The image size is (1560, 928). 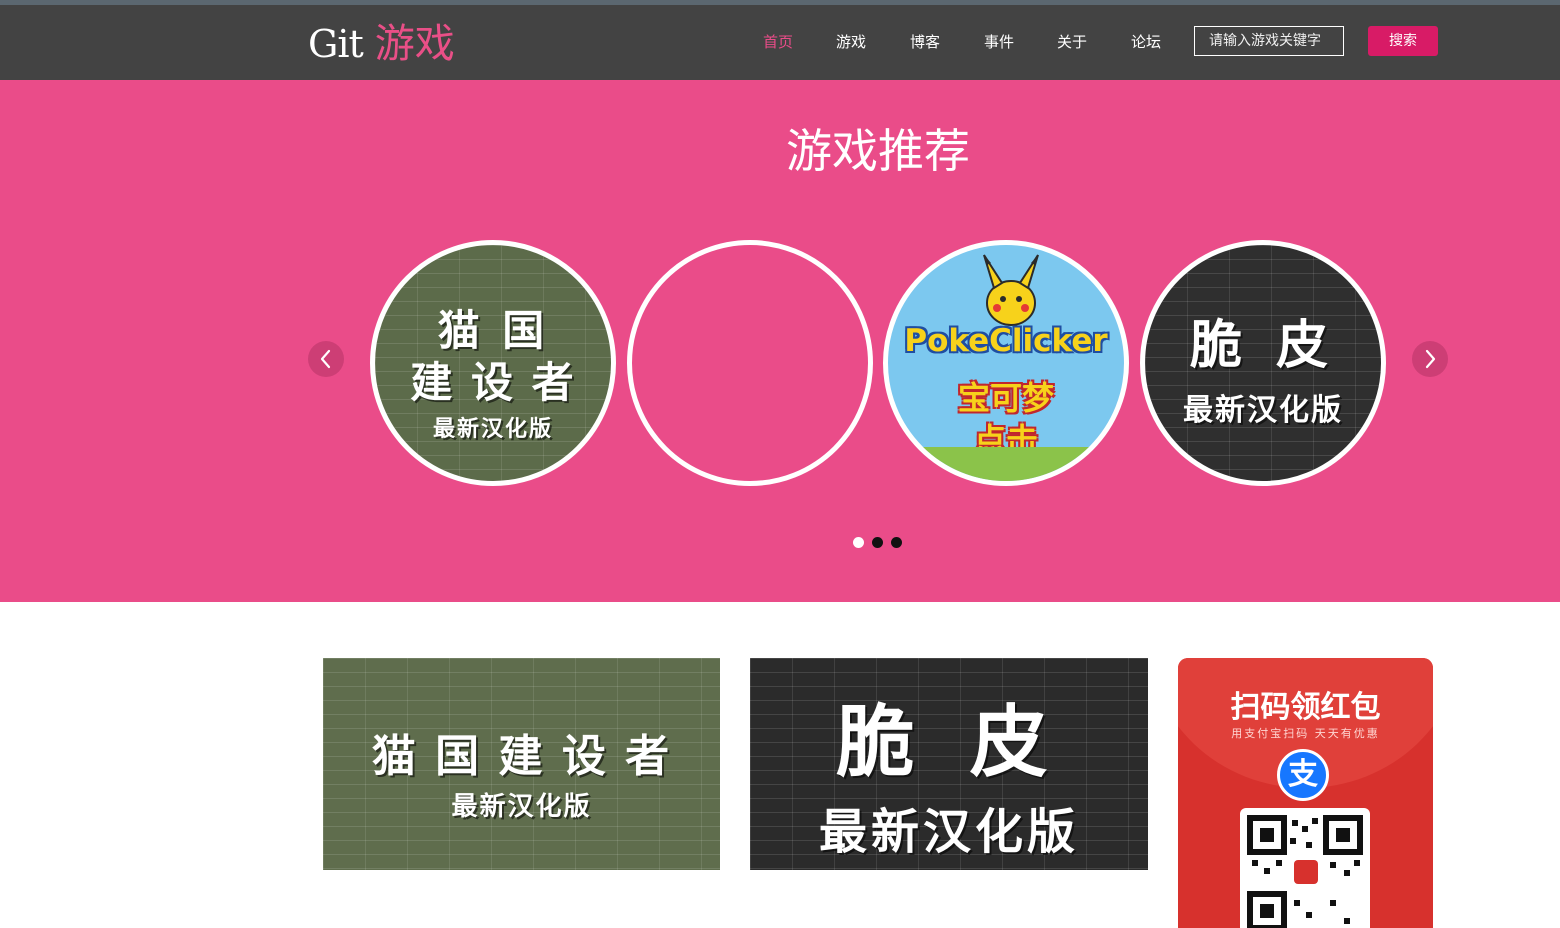 I want to click on site-logo: Git 游戏, so click(x=381, y=44).